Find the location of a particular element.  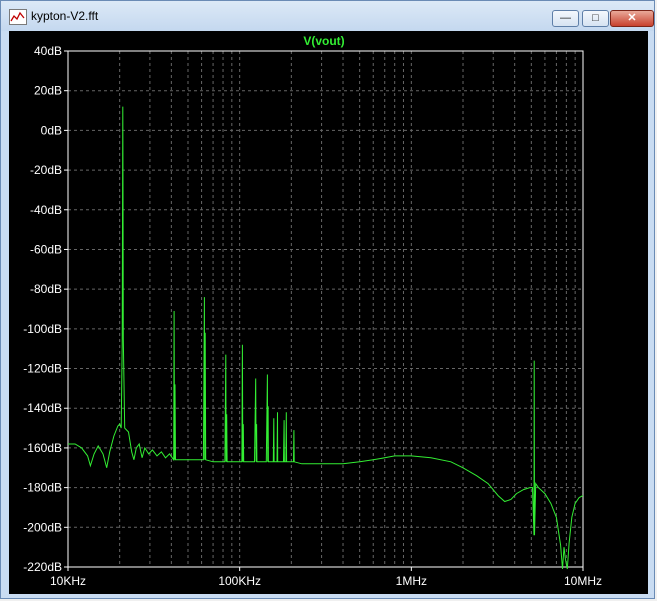

y-tick-label: -40dB is located at coordinates (46, 210).